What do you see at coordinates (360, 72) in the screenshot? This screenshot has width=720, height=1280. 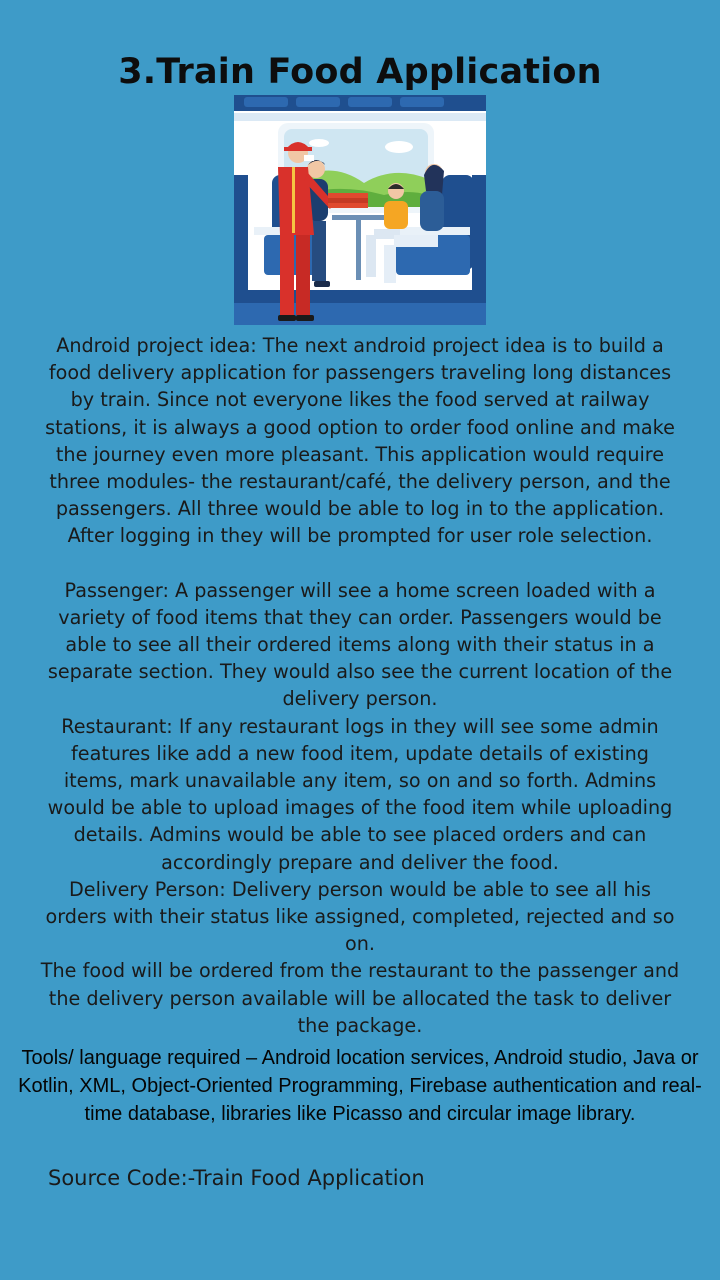 I see `page-title: 3.Train Food Application` at bounding box center [360, 72].